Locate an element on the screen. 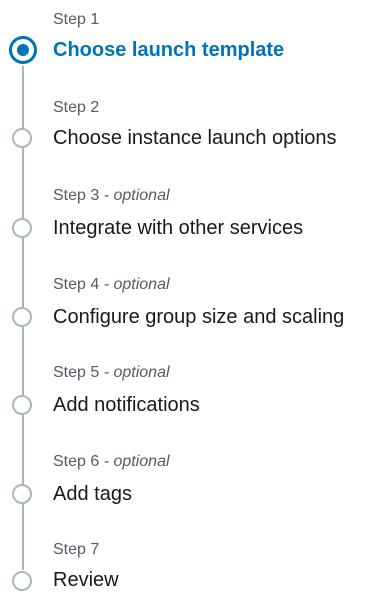  wizard-step-7: Step 7 Review is located at coordinates (191, 570).